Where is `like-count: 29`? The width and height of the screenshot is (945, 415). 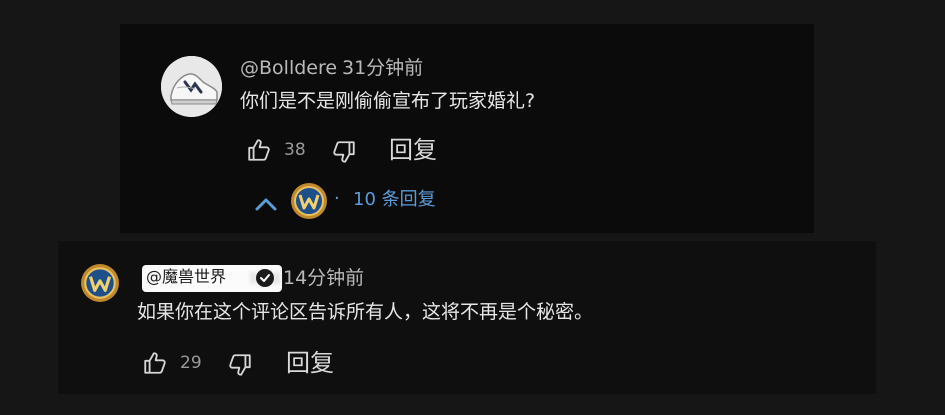
like-count: 29 is located at coordinates (191, 363).